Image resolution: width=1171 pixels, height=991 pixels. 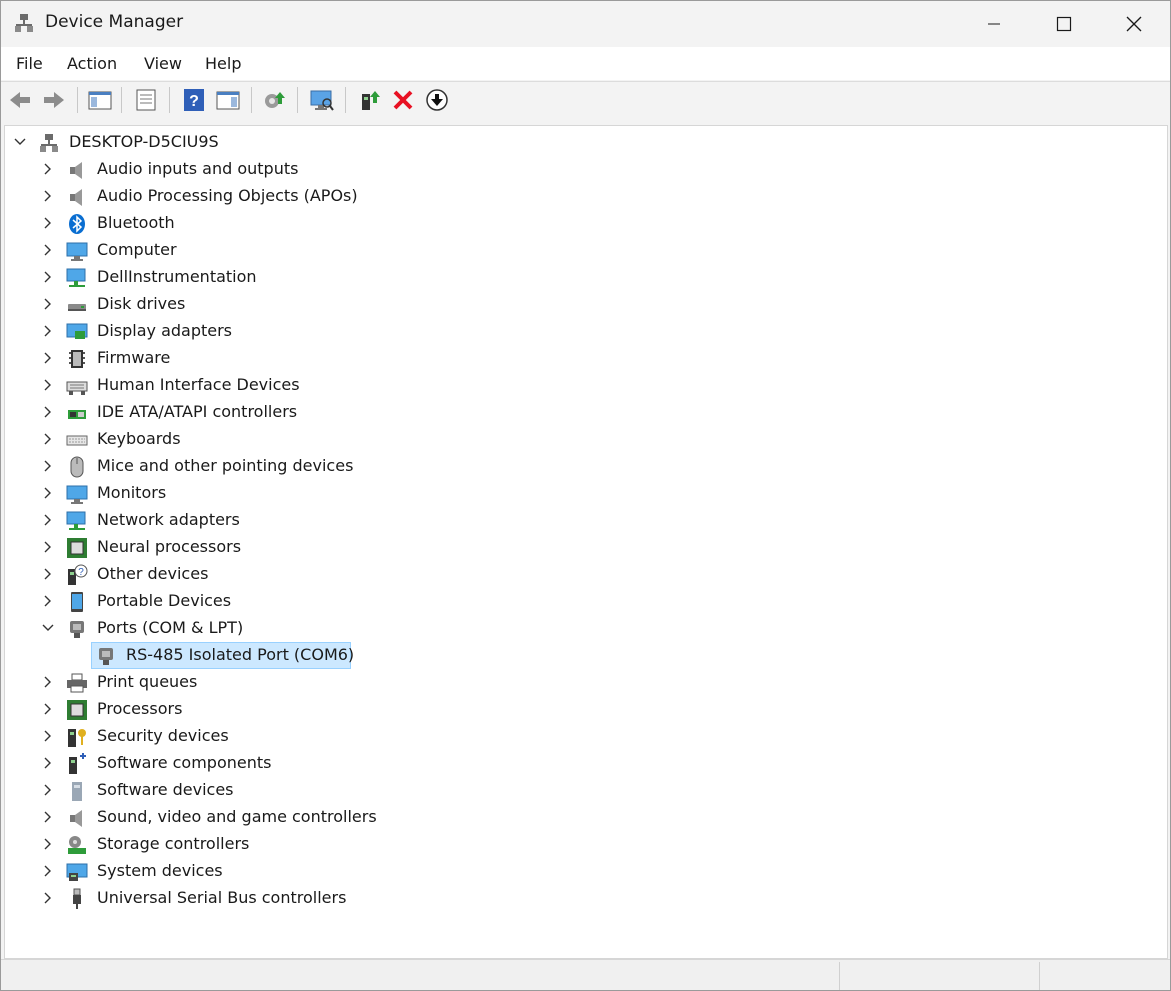 What do you see at coordinates (586, 601) in the screenshot?
I see `tree-item-portable-devices: Portable Devices` at bounding box center [586, 601].